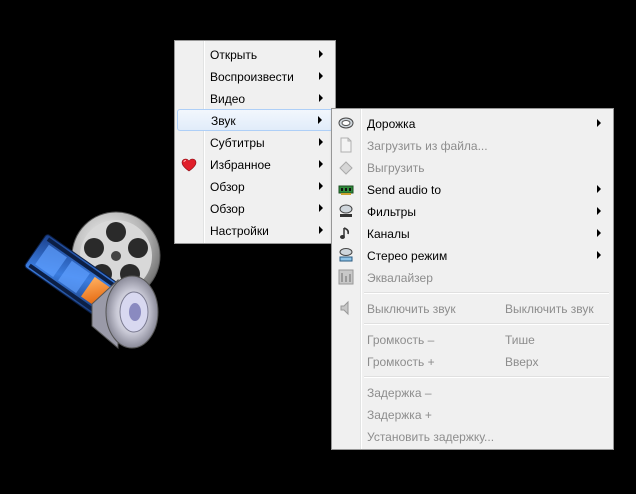 This screenshot has height=494, width=636. Describe the element at coordinates (189, 165) in the screenshot. I see `heart-icon` at that location.